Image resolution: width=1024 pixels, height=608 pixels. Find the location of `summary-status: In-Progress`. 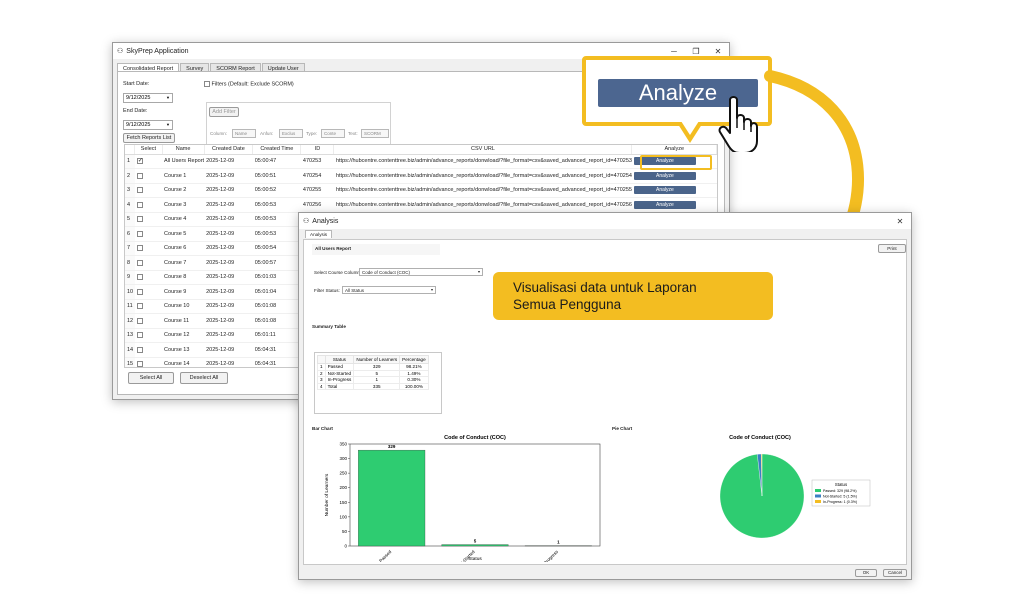

summary-status: In-Progress is located at coordinates (339, 380).